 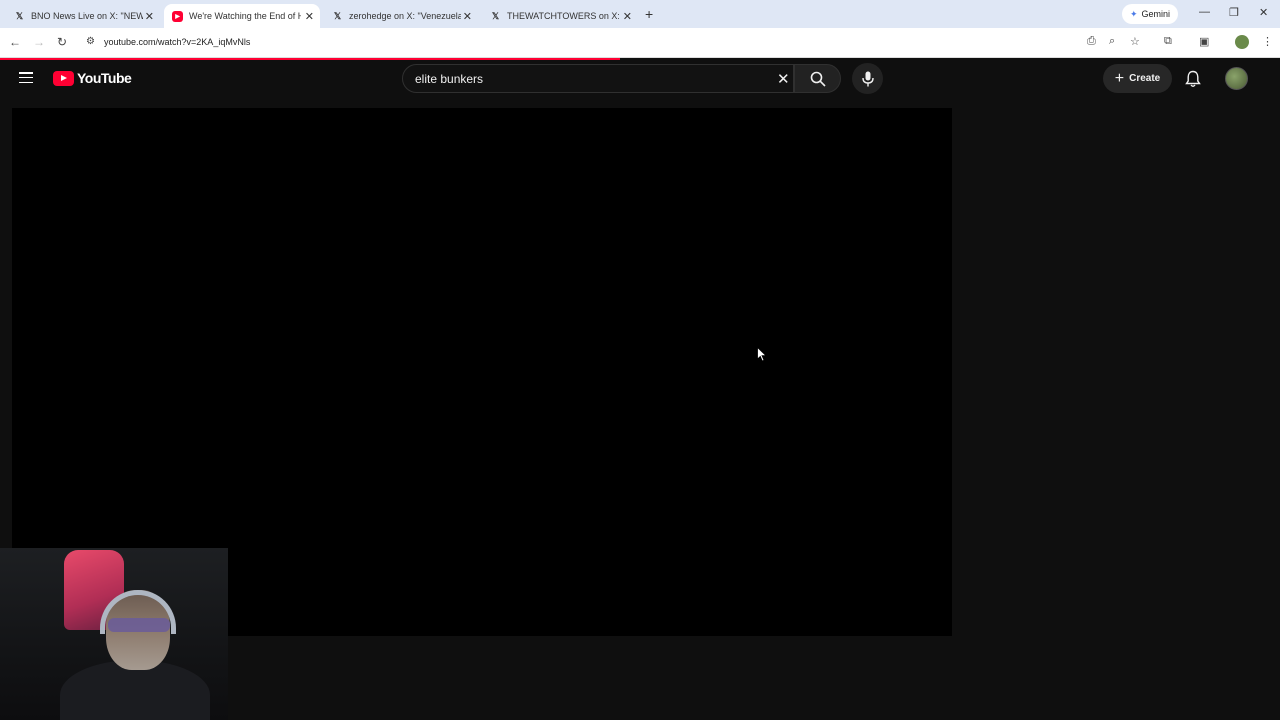 I want to click on new-tab-icon: +, so click(x=649, y=14).